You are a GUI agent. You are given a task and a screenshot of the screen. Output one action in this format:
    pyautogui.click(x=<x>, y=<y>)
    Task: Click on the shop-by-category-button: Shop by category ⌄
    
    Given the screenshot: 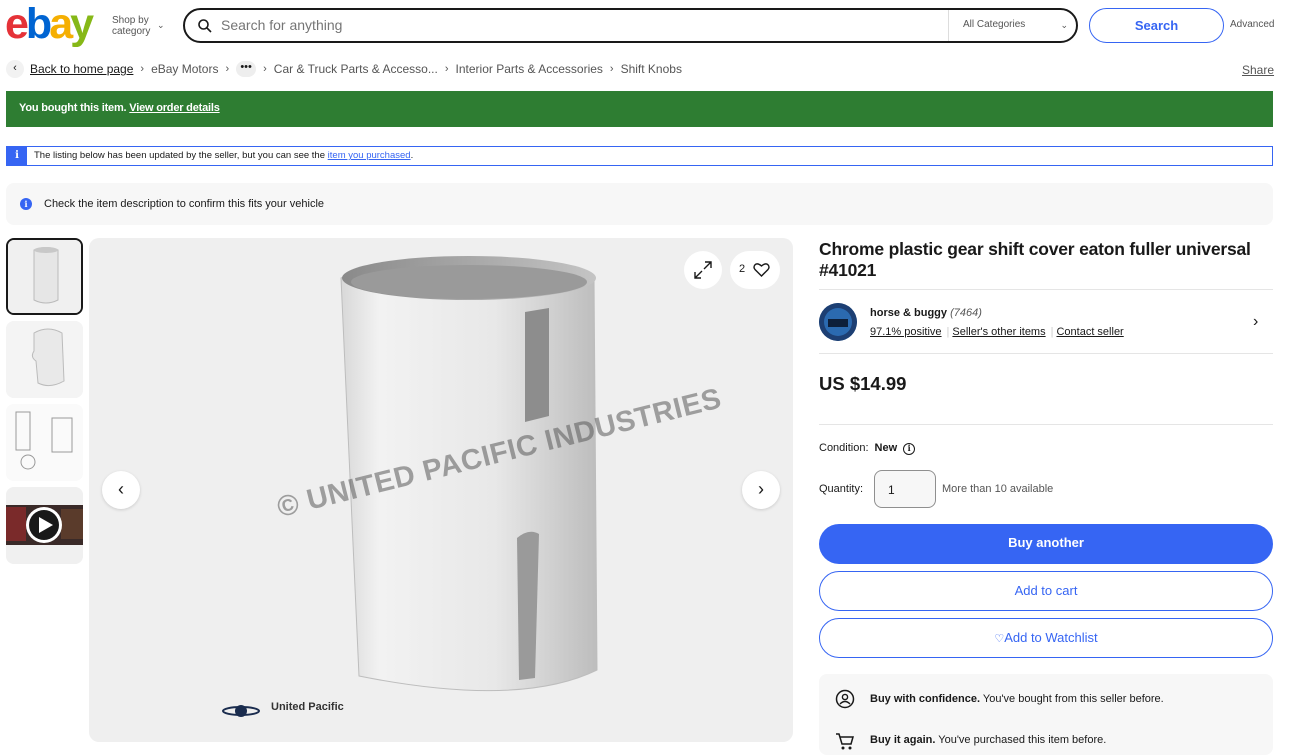 What is the action you would take?
    pyautogui.click(x=138, y=26)
    